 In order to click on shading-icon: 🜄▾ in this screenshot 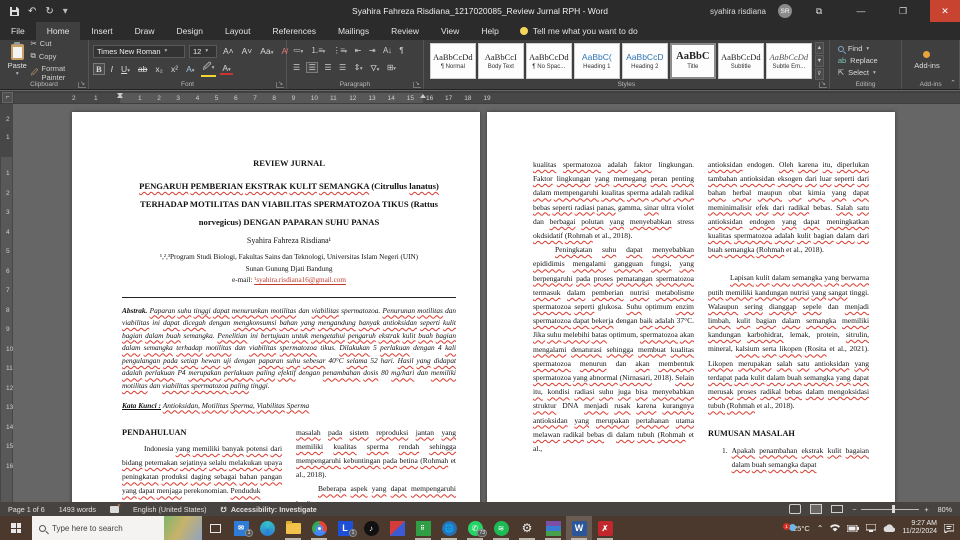, I will do `click(374, 67)`.